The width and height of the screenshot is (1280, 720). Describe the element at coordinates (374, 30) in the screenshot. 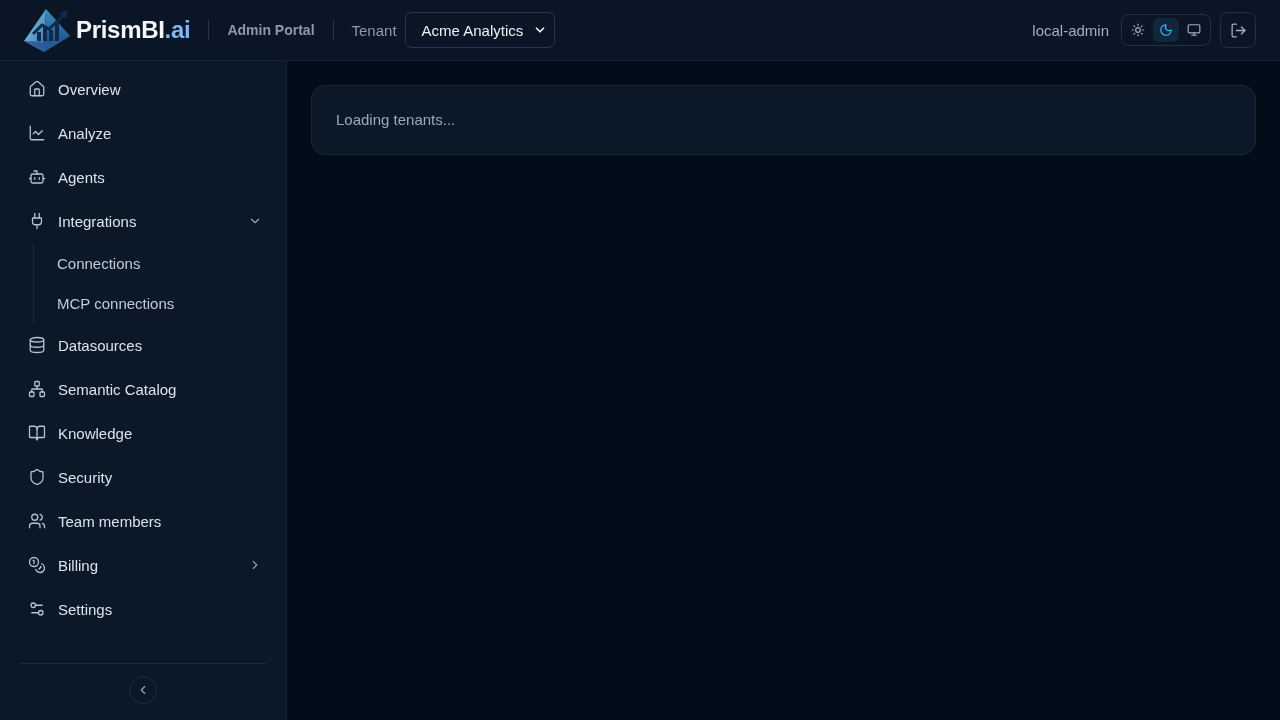

I see `tenant-label: Tenant` at that location.